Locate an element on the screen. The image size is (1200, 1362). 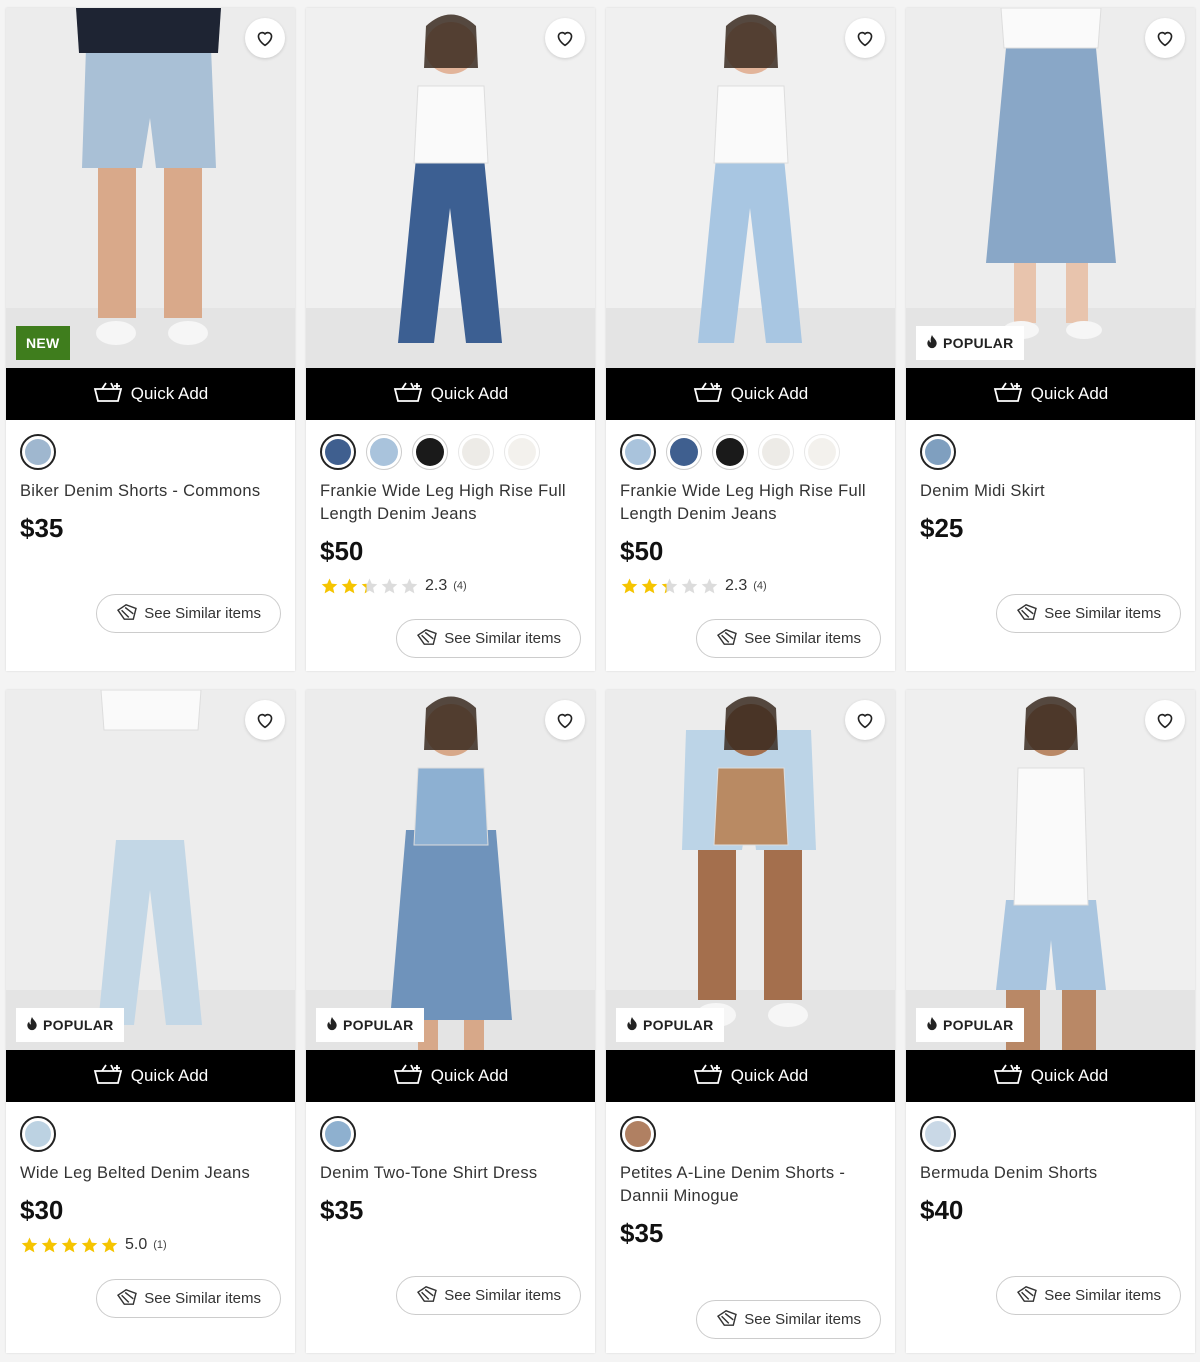
product-name: Denim Midi Skirt is located at coordinates (1050, 491).